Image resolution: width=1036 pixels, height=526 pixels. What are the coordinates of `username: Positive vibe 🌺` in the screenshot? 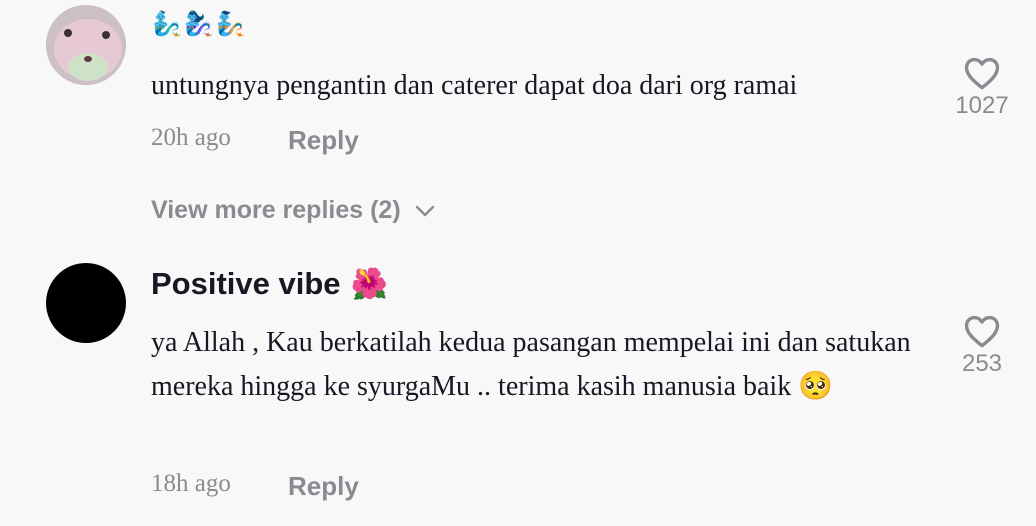 It's located at (269, 284).